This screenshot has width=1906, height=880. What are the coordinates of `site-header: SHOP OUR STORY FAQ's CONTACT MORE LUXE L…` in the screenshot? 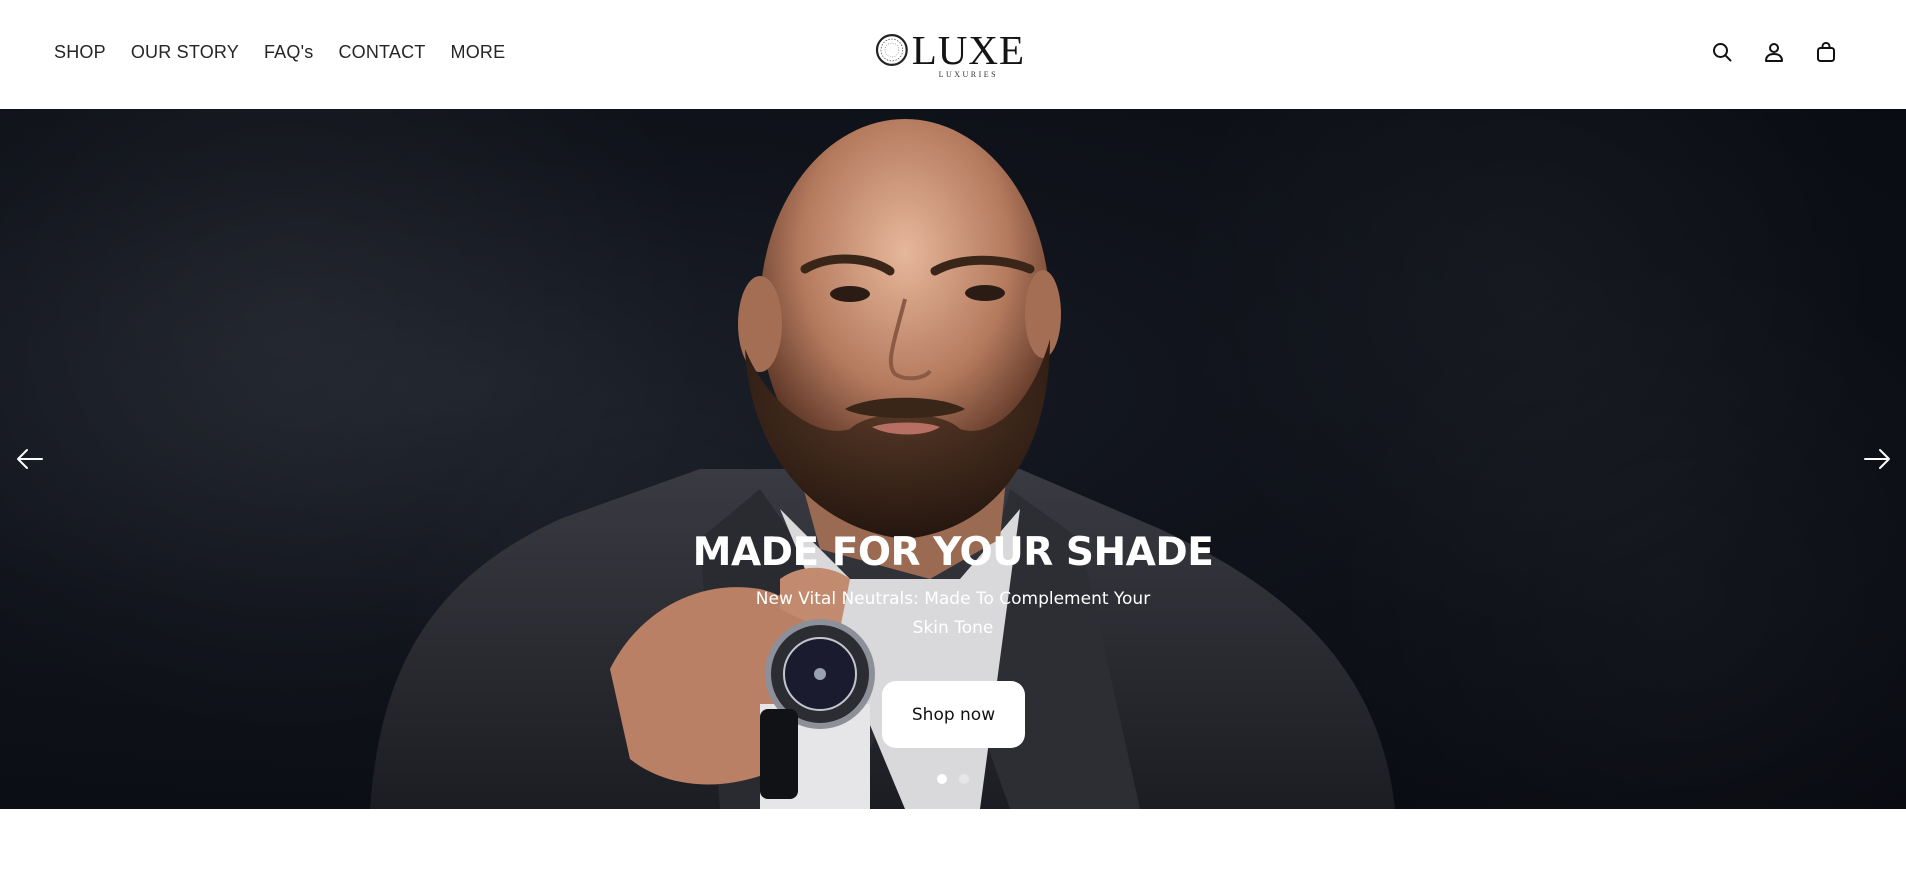 It's located at (953, 54).